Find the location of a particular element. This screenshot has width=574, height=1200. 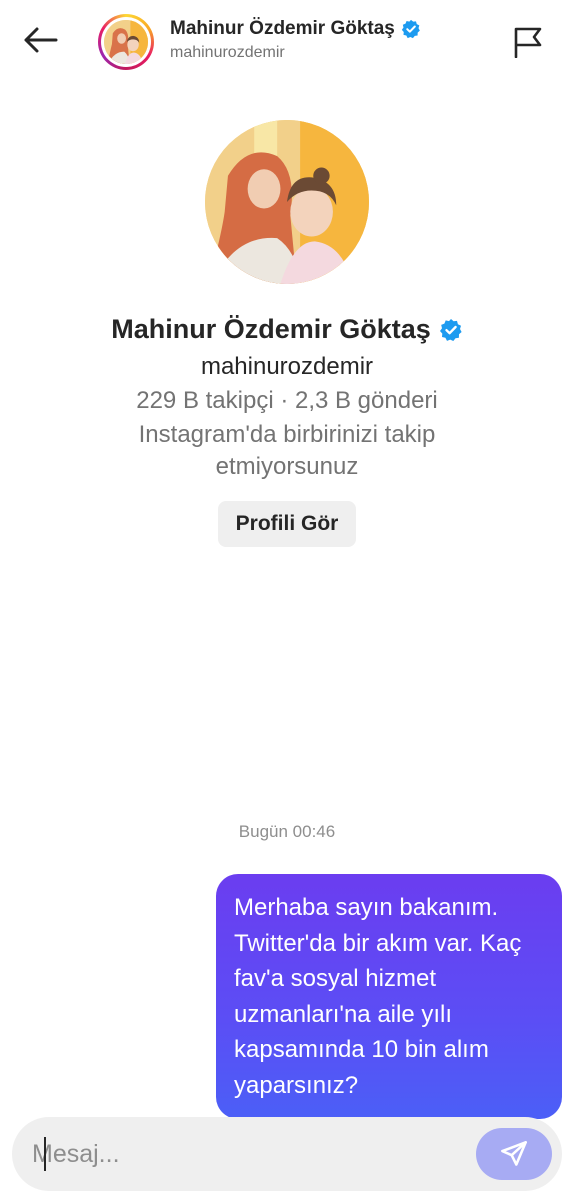

avatar-photo is located at coordinates (126, 42).